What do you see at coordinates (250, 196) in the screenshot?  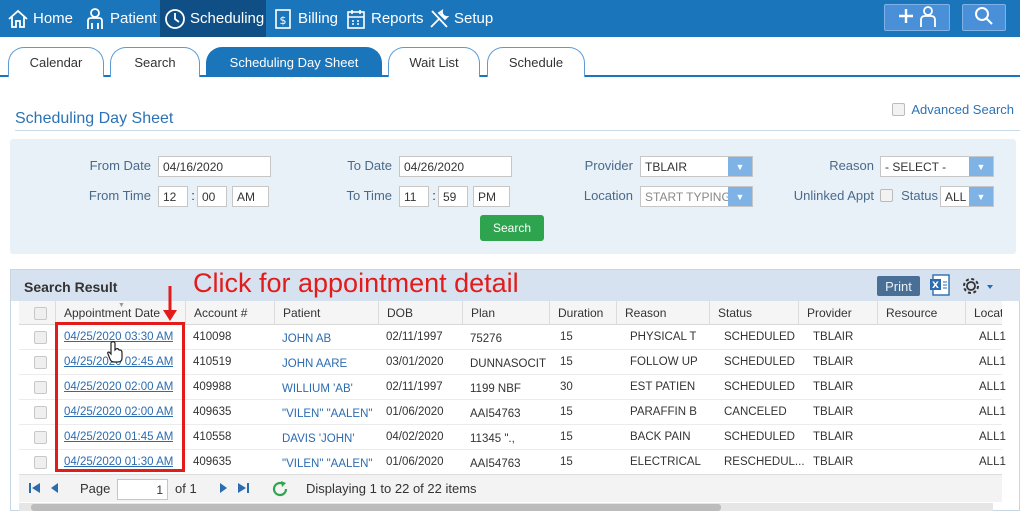 I see `from-ampm-input: AM` at bounding box center [250, 196].